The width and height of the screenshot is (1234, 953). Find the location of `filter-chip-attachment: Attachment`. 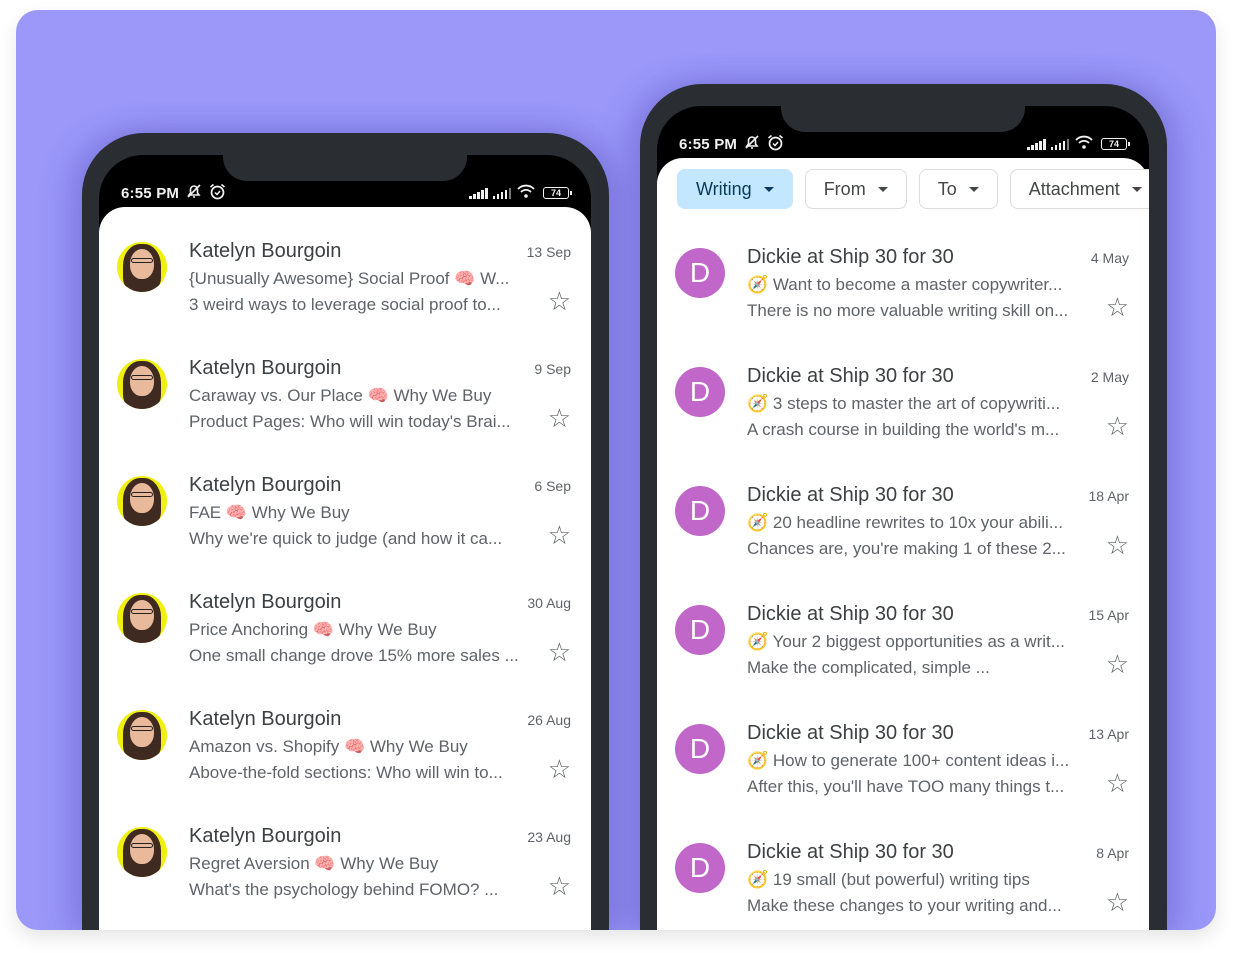

filter-chip-attachment: Attachment is located at coordinates (1079, 189).